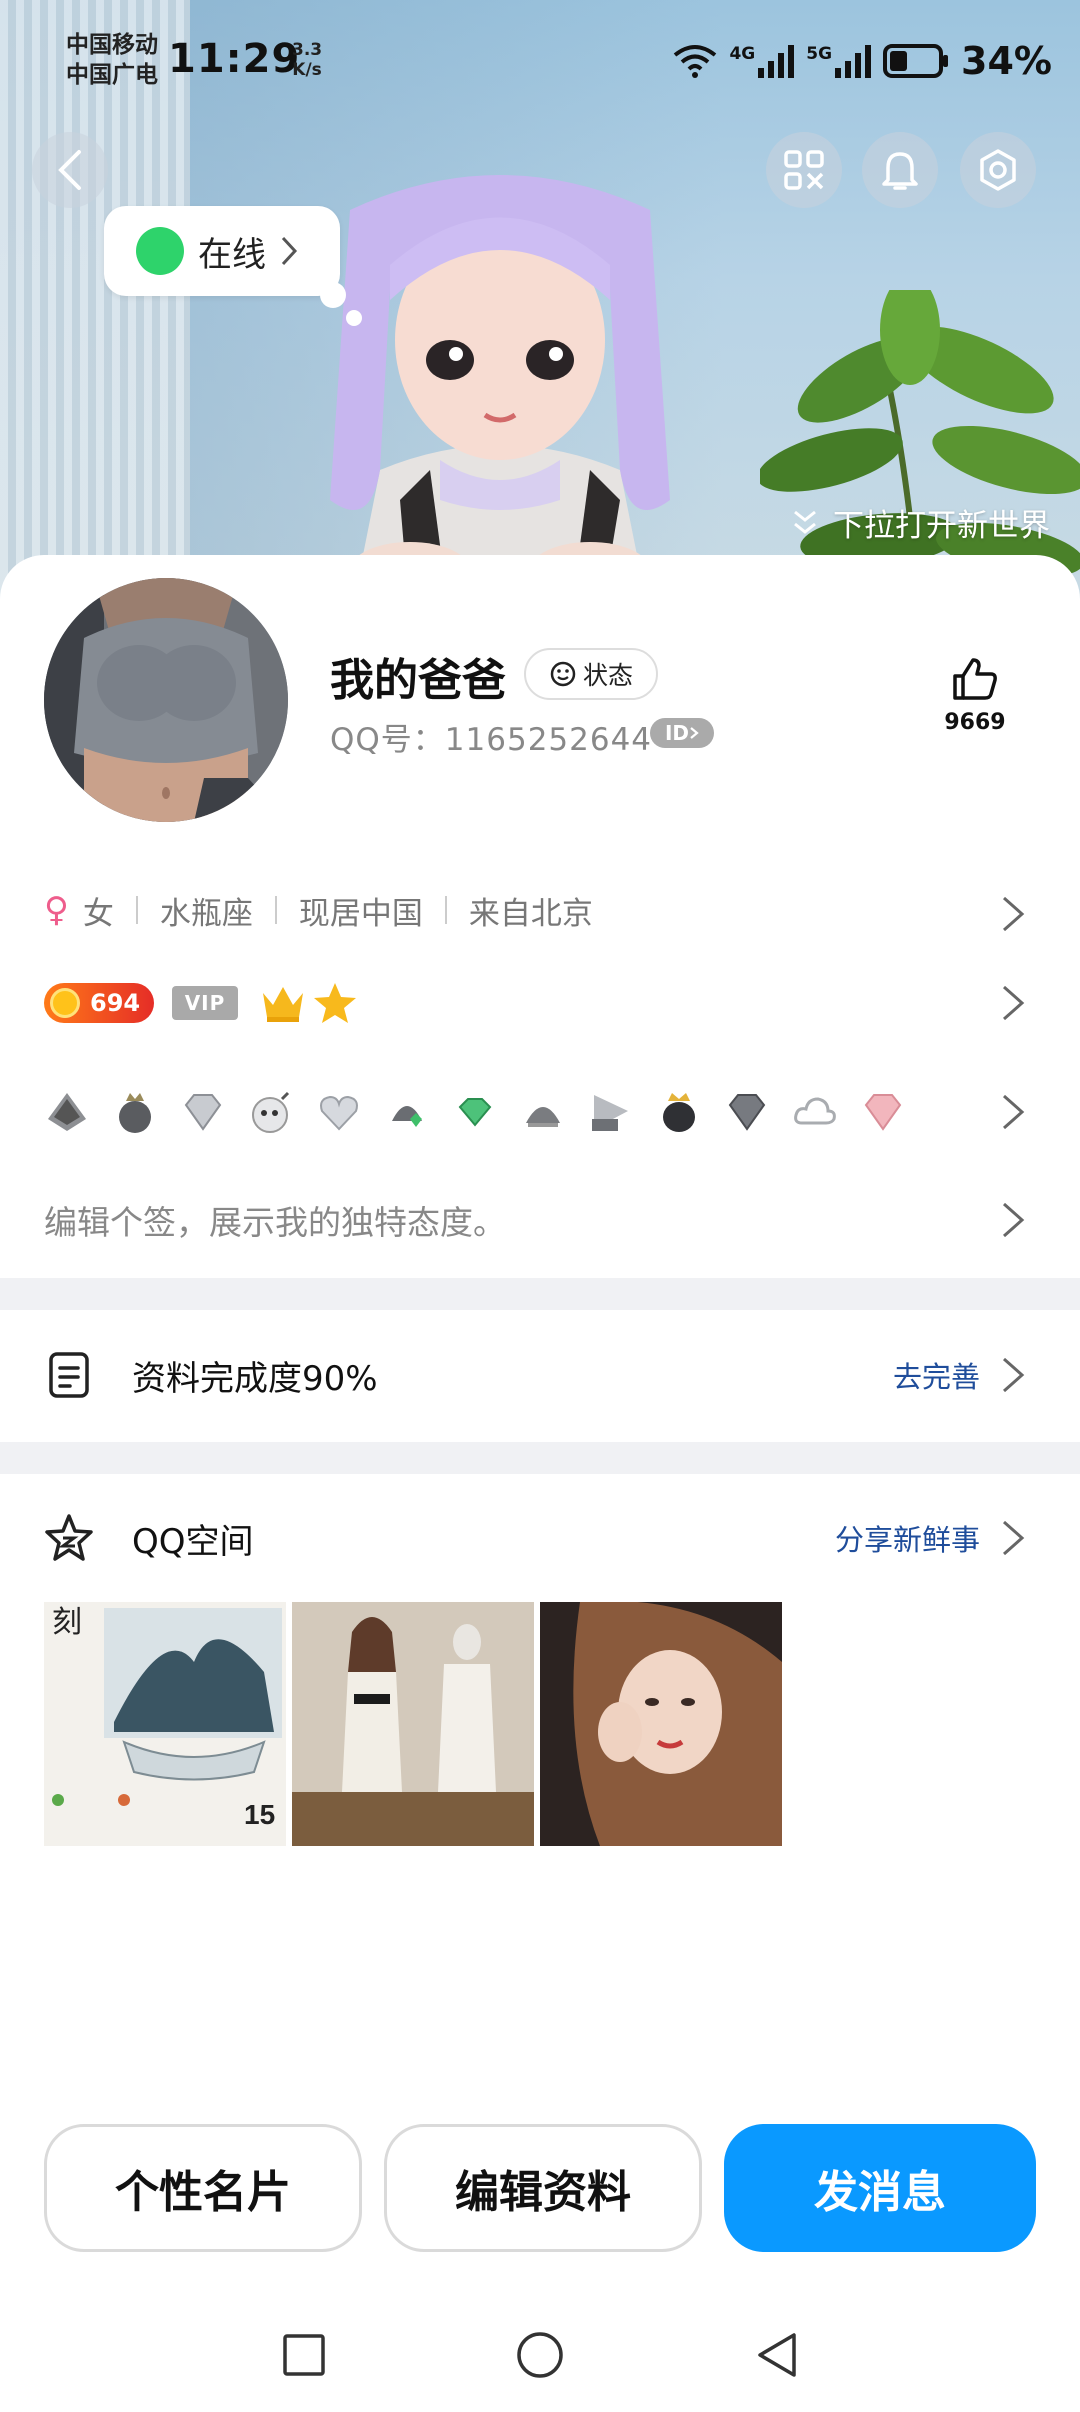 Image resolution: width=1080 pixels, height=2412 pixels. I want to click on complete-profile-link: 去完善, so click(936, 1375).